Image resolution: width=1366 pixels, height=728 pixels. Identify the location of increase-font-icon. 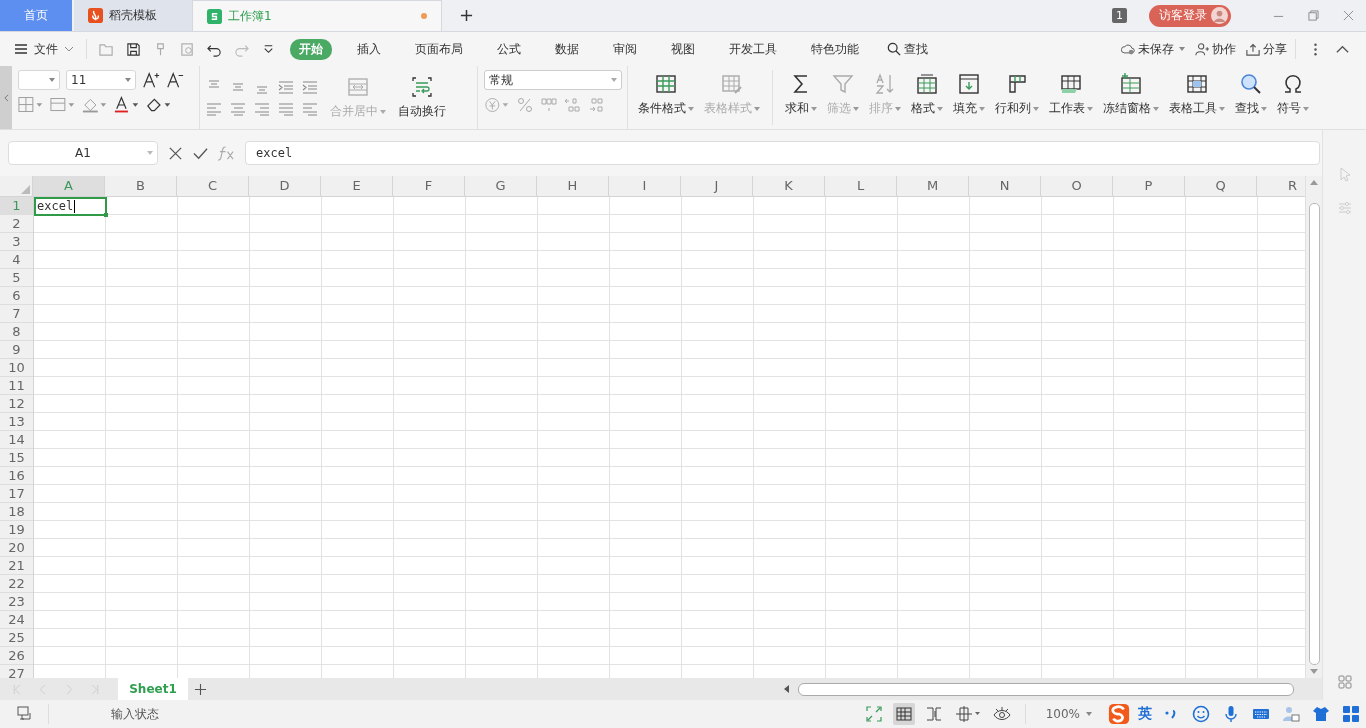
(151, 80).